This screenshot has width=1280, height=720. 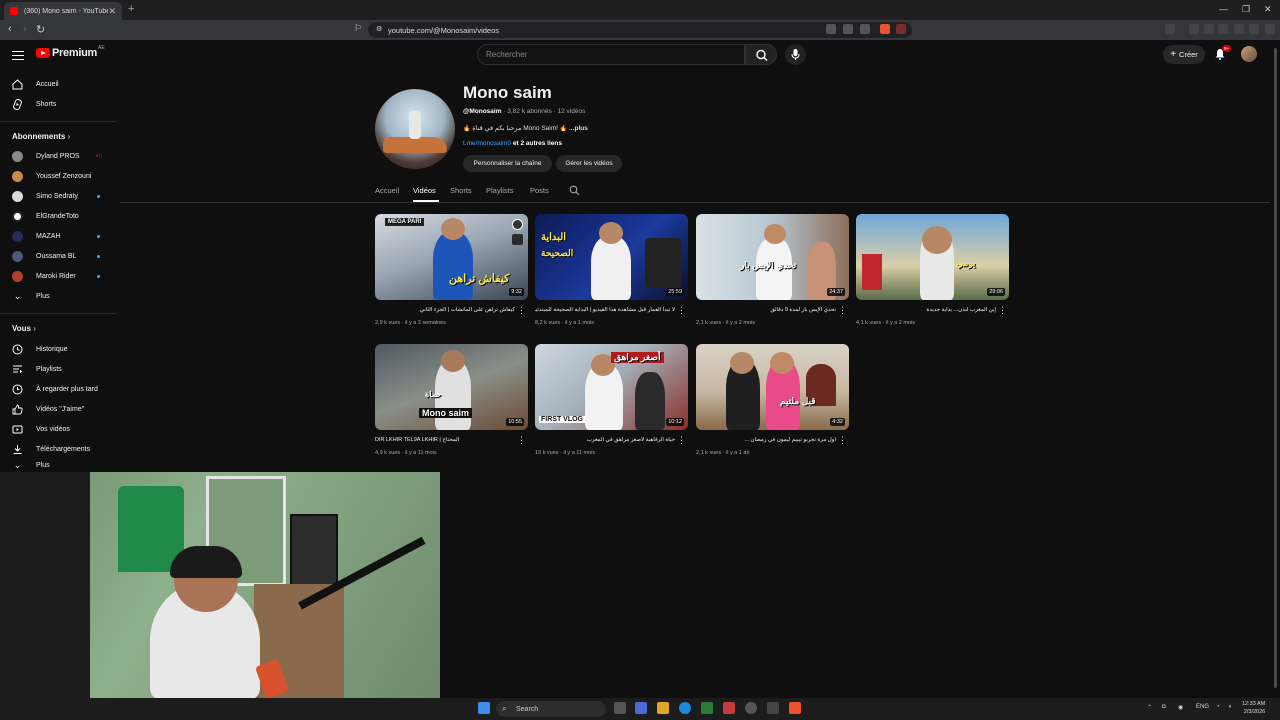 What do you see at coordinates (112, 11) in the screenshot?
I see `close-tab-icon: ✕` at bounding box center [112, 11].